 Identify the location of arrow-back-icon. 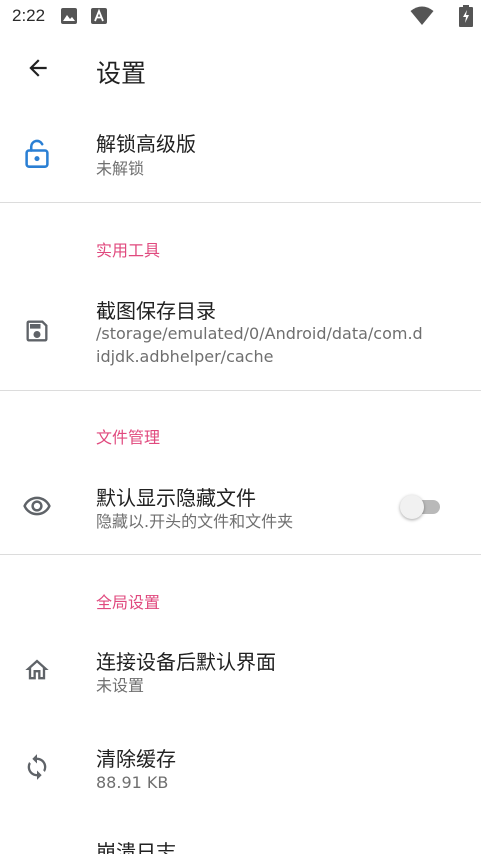
(38, 68).